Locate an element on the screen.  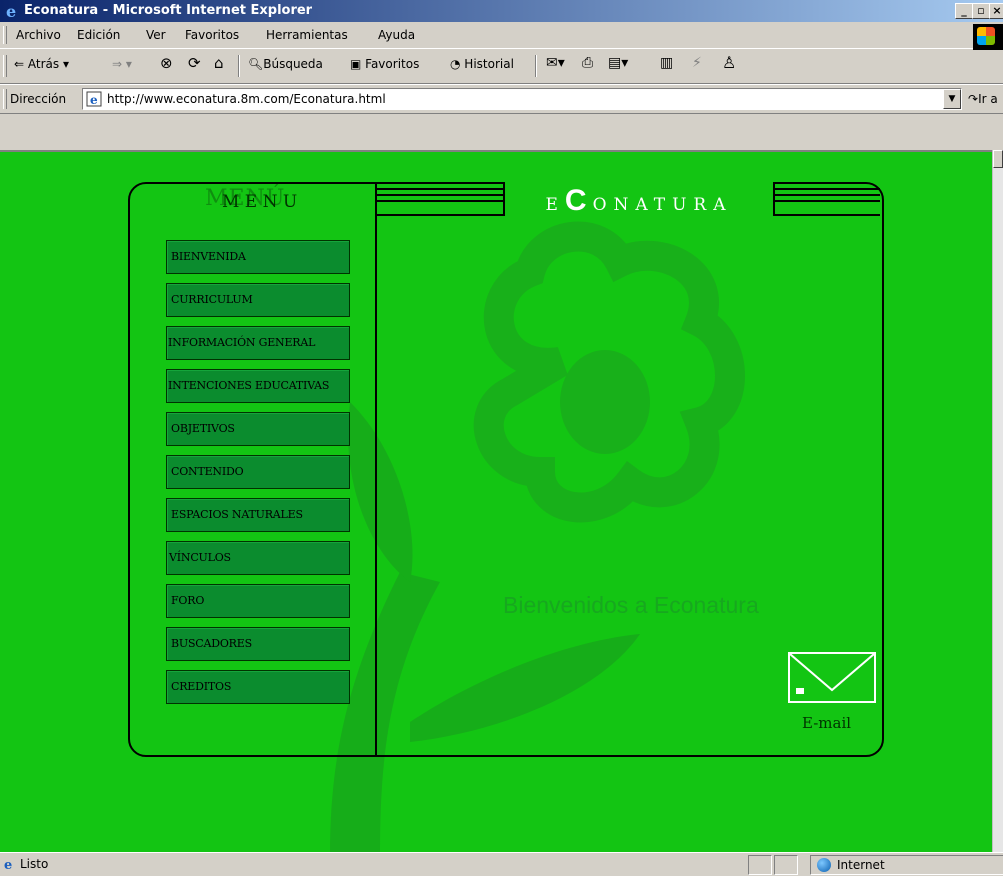
history-icon: ◔ is located at coordinates (457, 64).